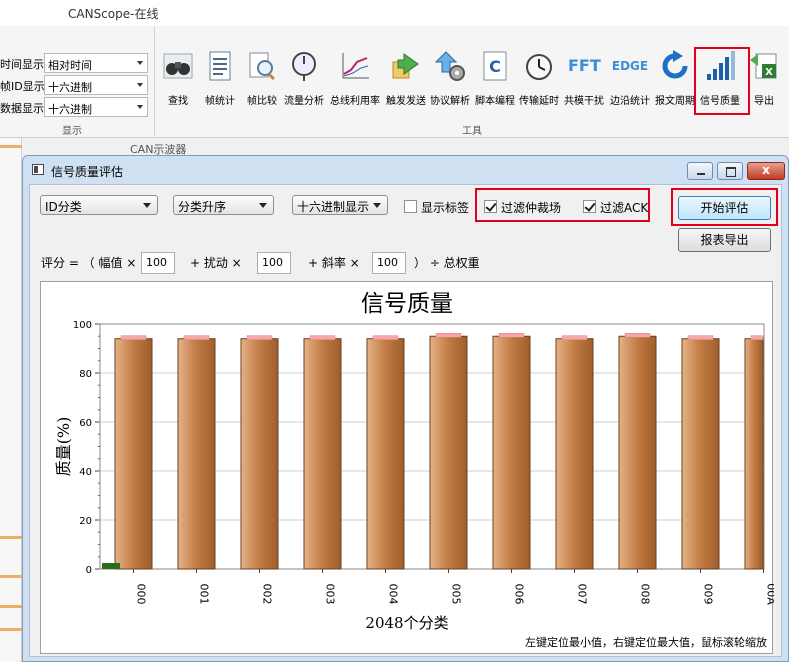 This screenshot has height=662, width=789. Describe the element at coordinates (410, 206) in the screenshot. I see `show-tags-box` at that location.